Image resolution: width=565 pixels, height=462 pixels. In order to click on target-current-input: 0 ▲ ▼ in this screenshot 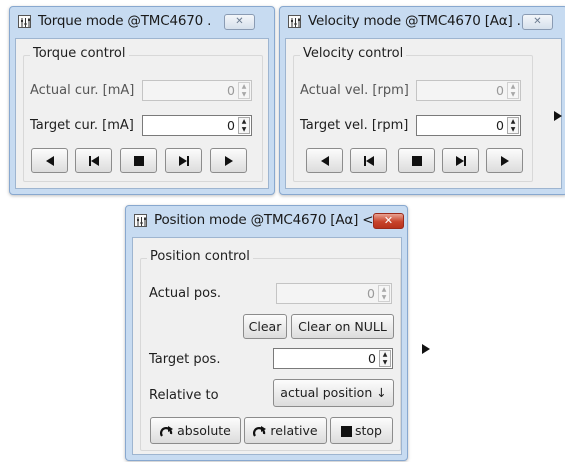, I will do `click(197, 125)`.